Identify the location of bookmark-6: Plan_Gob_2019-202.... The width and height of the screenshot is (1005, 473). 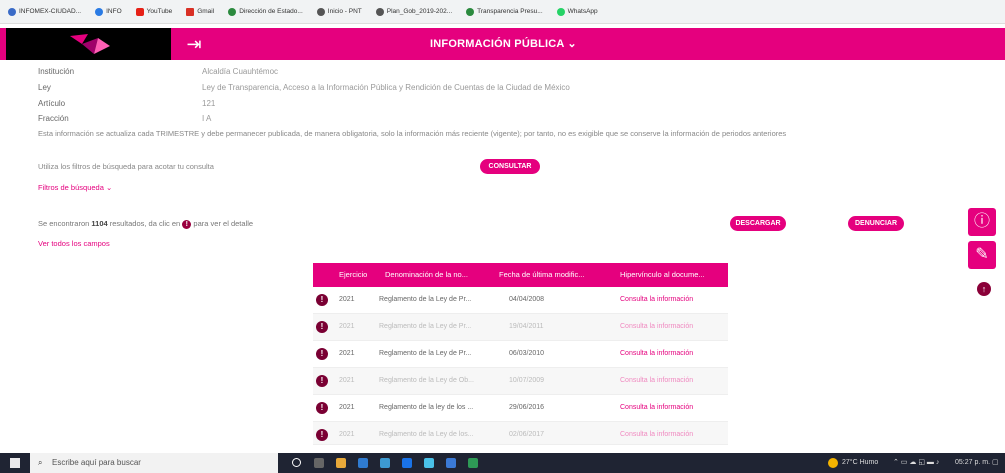
(413, 11).